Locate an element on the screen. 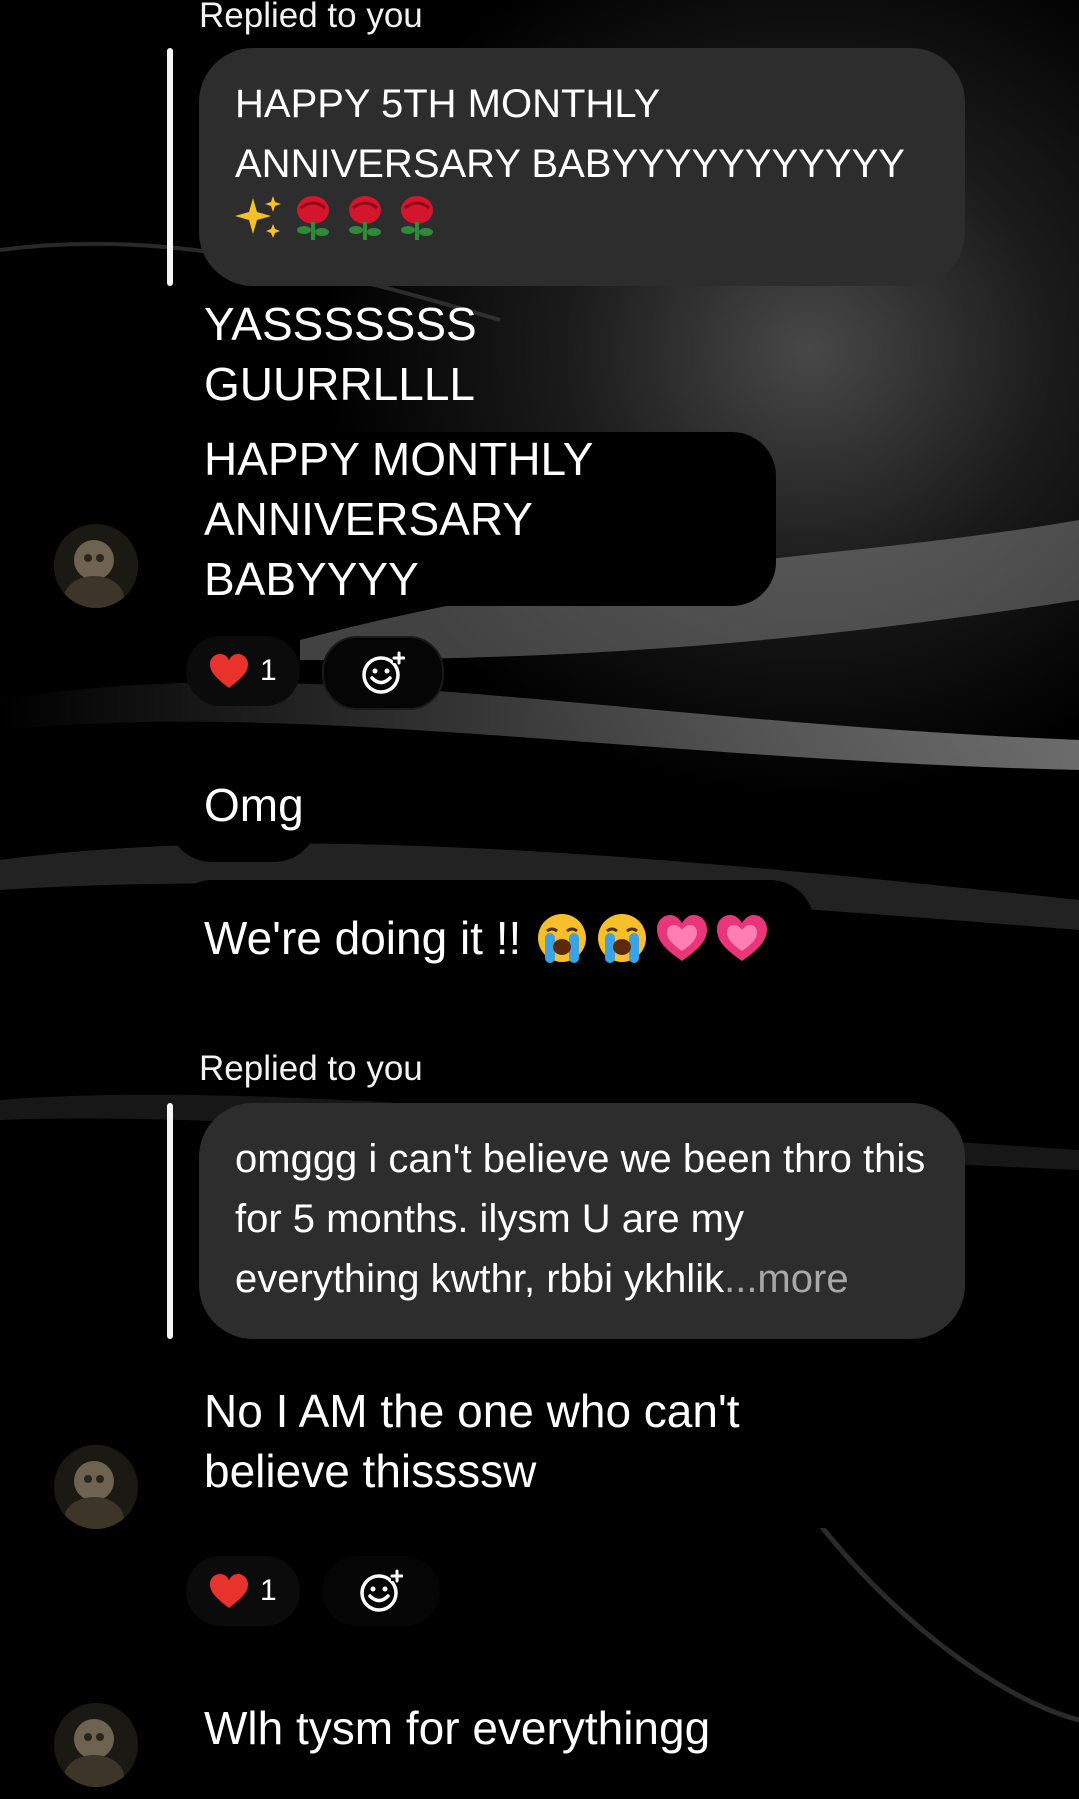  more-link: ...more is located at coordinates (786, 1279).